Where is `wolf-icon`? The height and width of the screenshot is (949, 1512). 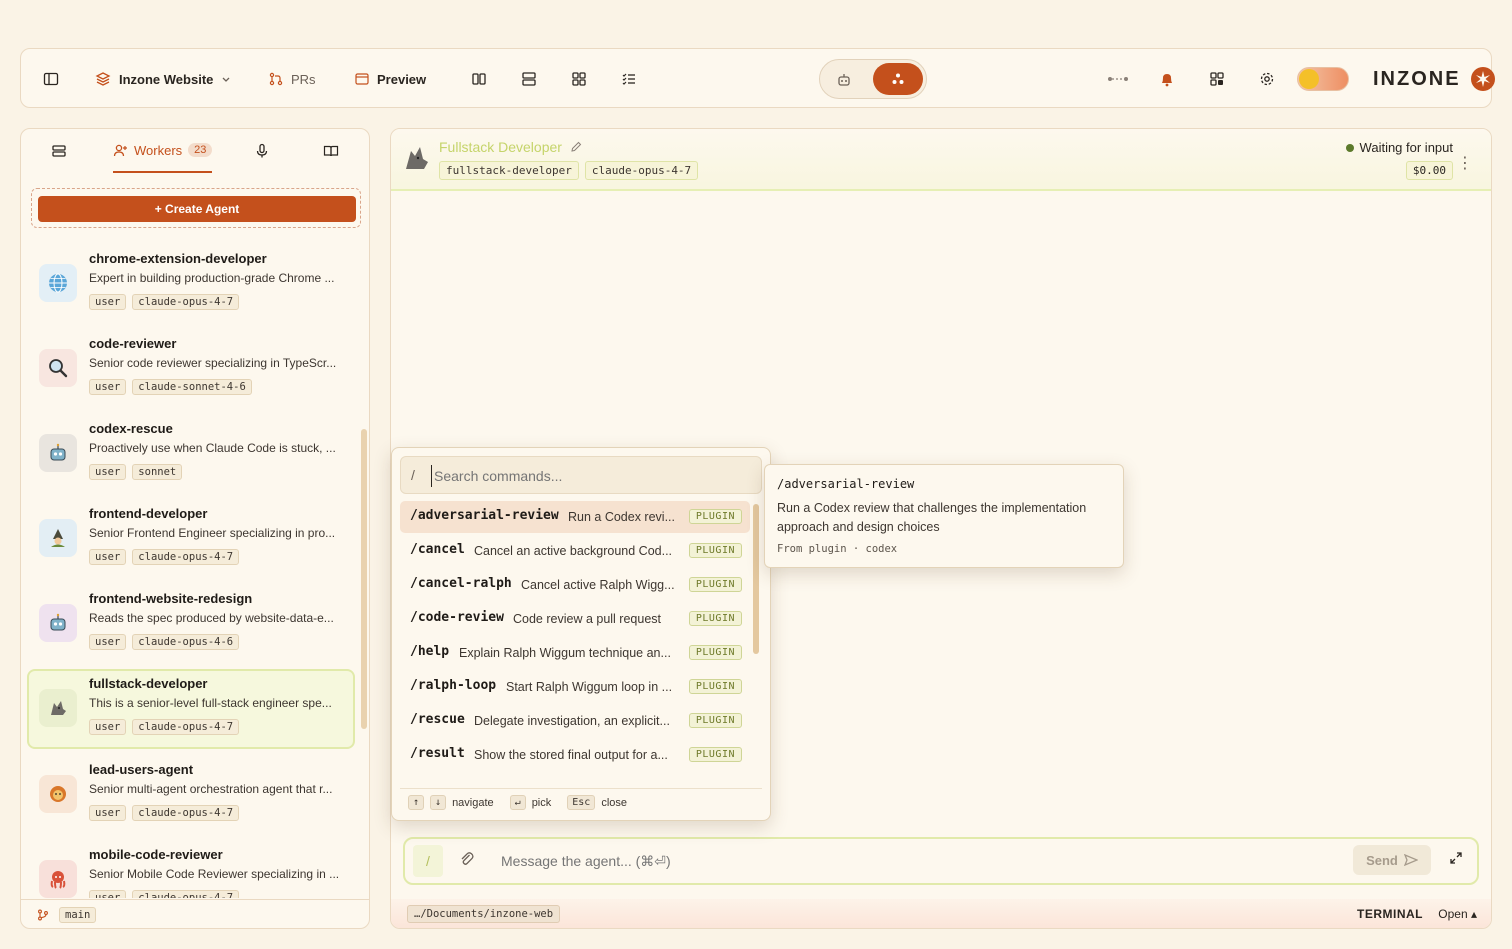 wolf-icon is located at coordinates (417, 160).